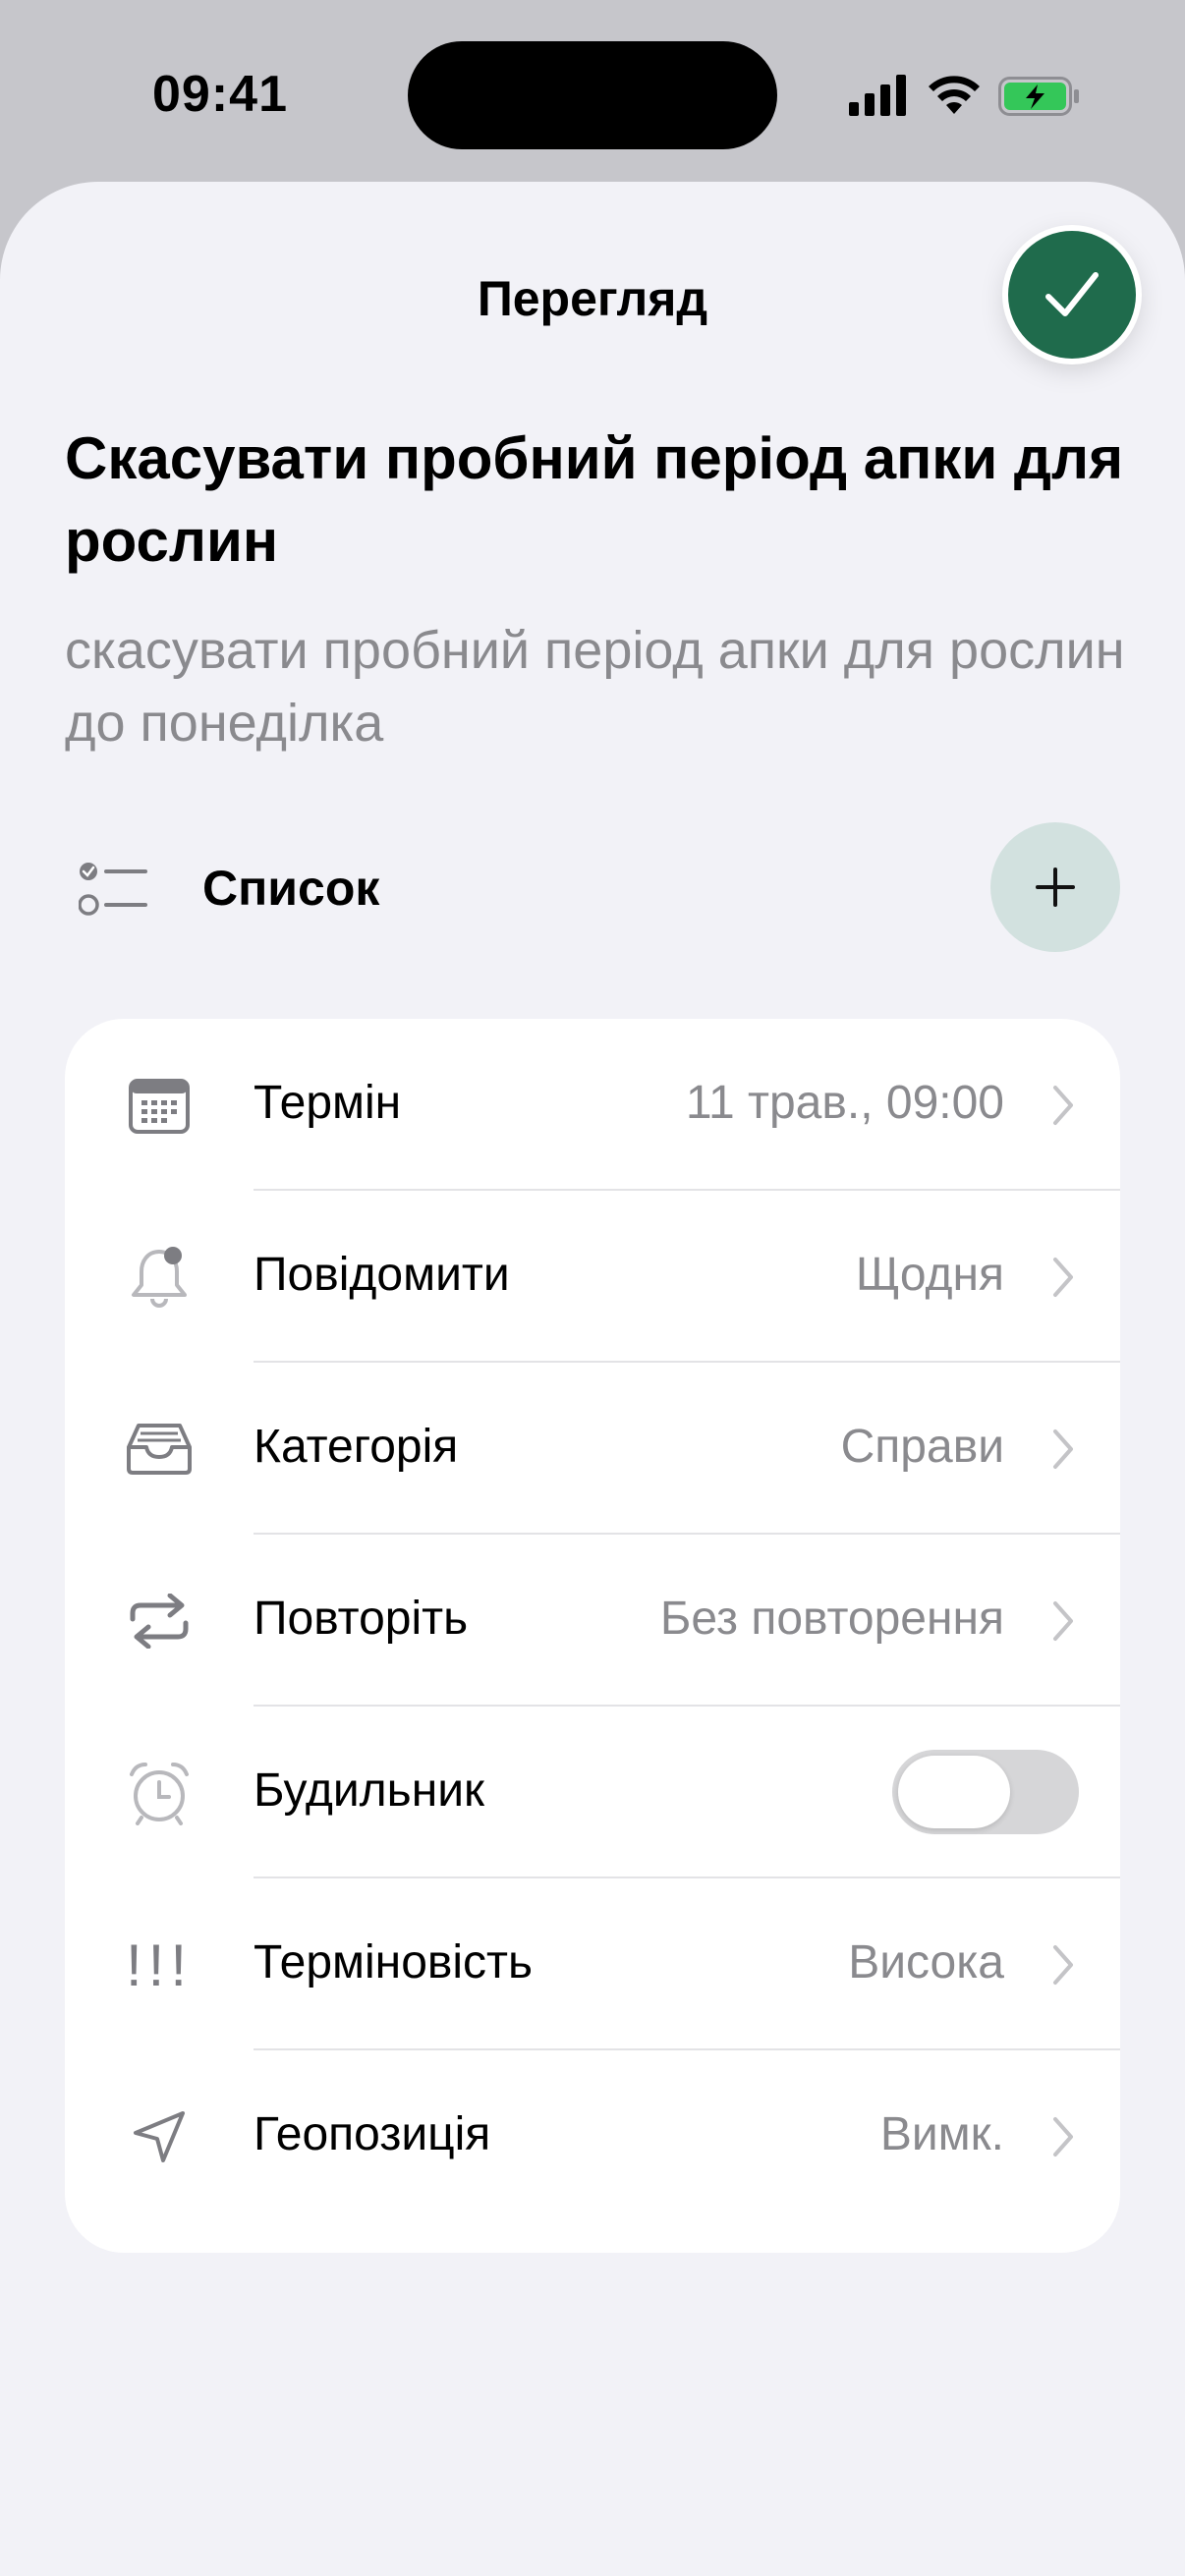 The height and width of the screenshot is (2576, 1185). Describe the element at coordinates (592, 1449) in the screenshot. I see `category-row: Категорія Справи` at that location.